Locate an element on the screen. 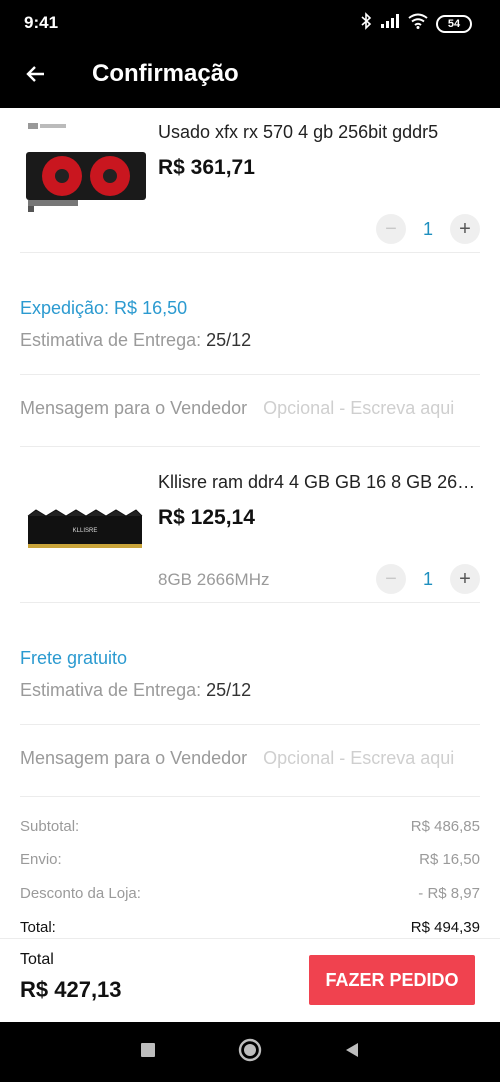 The width and height of the screenshot is (500, 1082). total-label: Total: is located at coordinates (38, 927).